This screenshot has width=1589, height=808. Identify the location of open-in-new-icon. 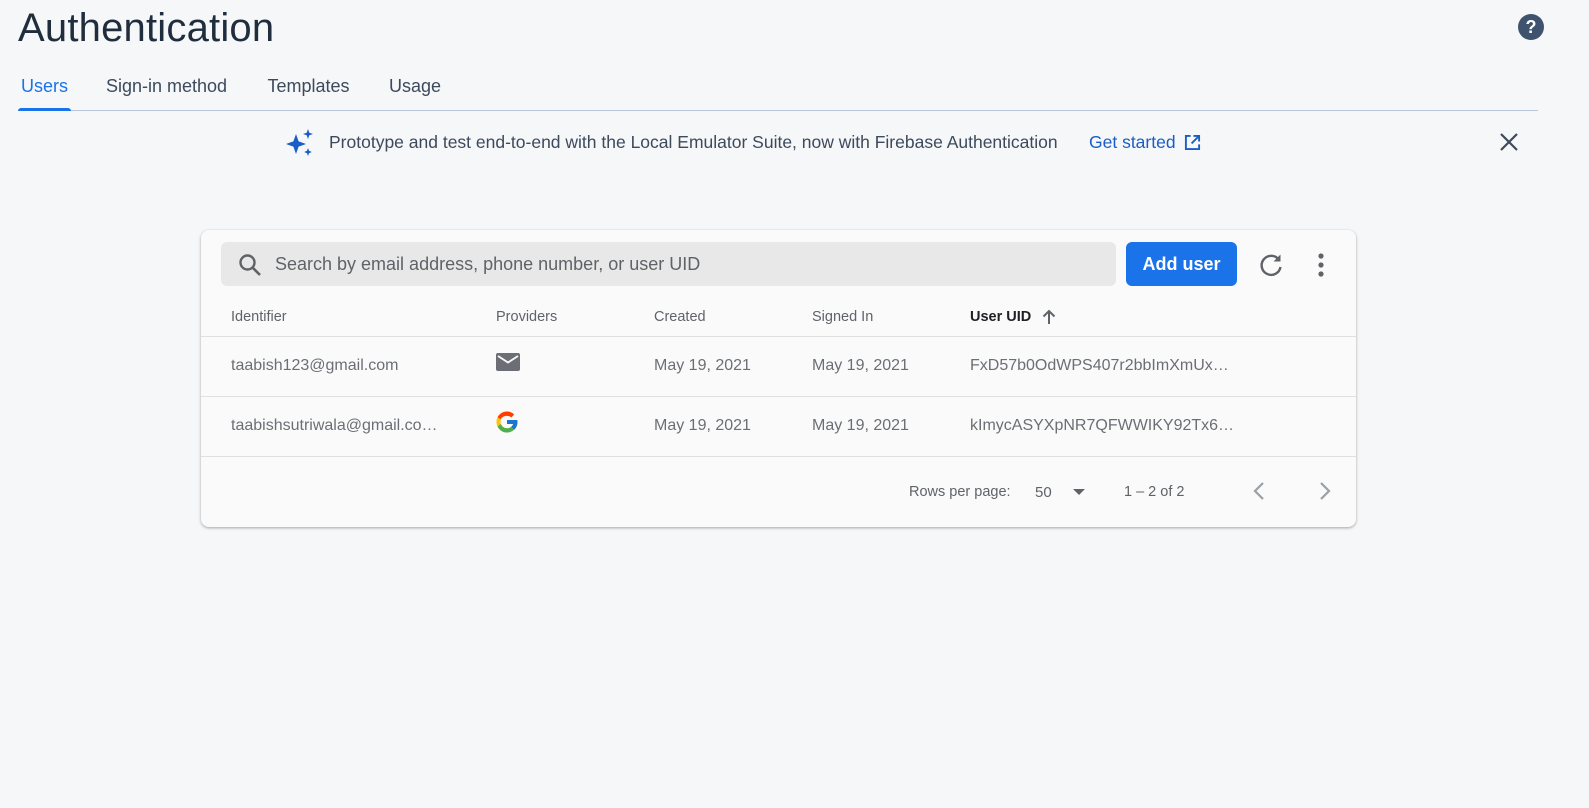
(1192, 142).